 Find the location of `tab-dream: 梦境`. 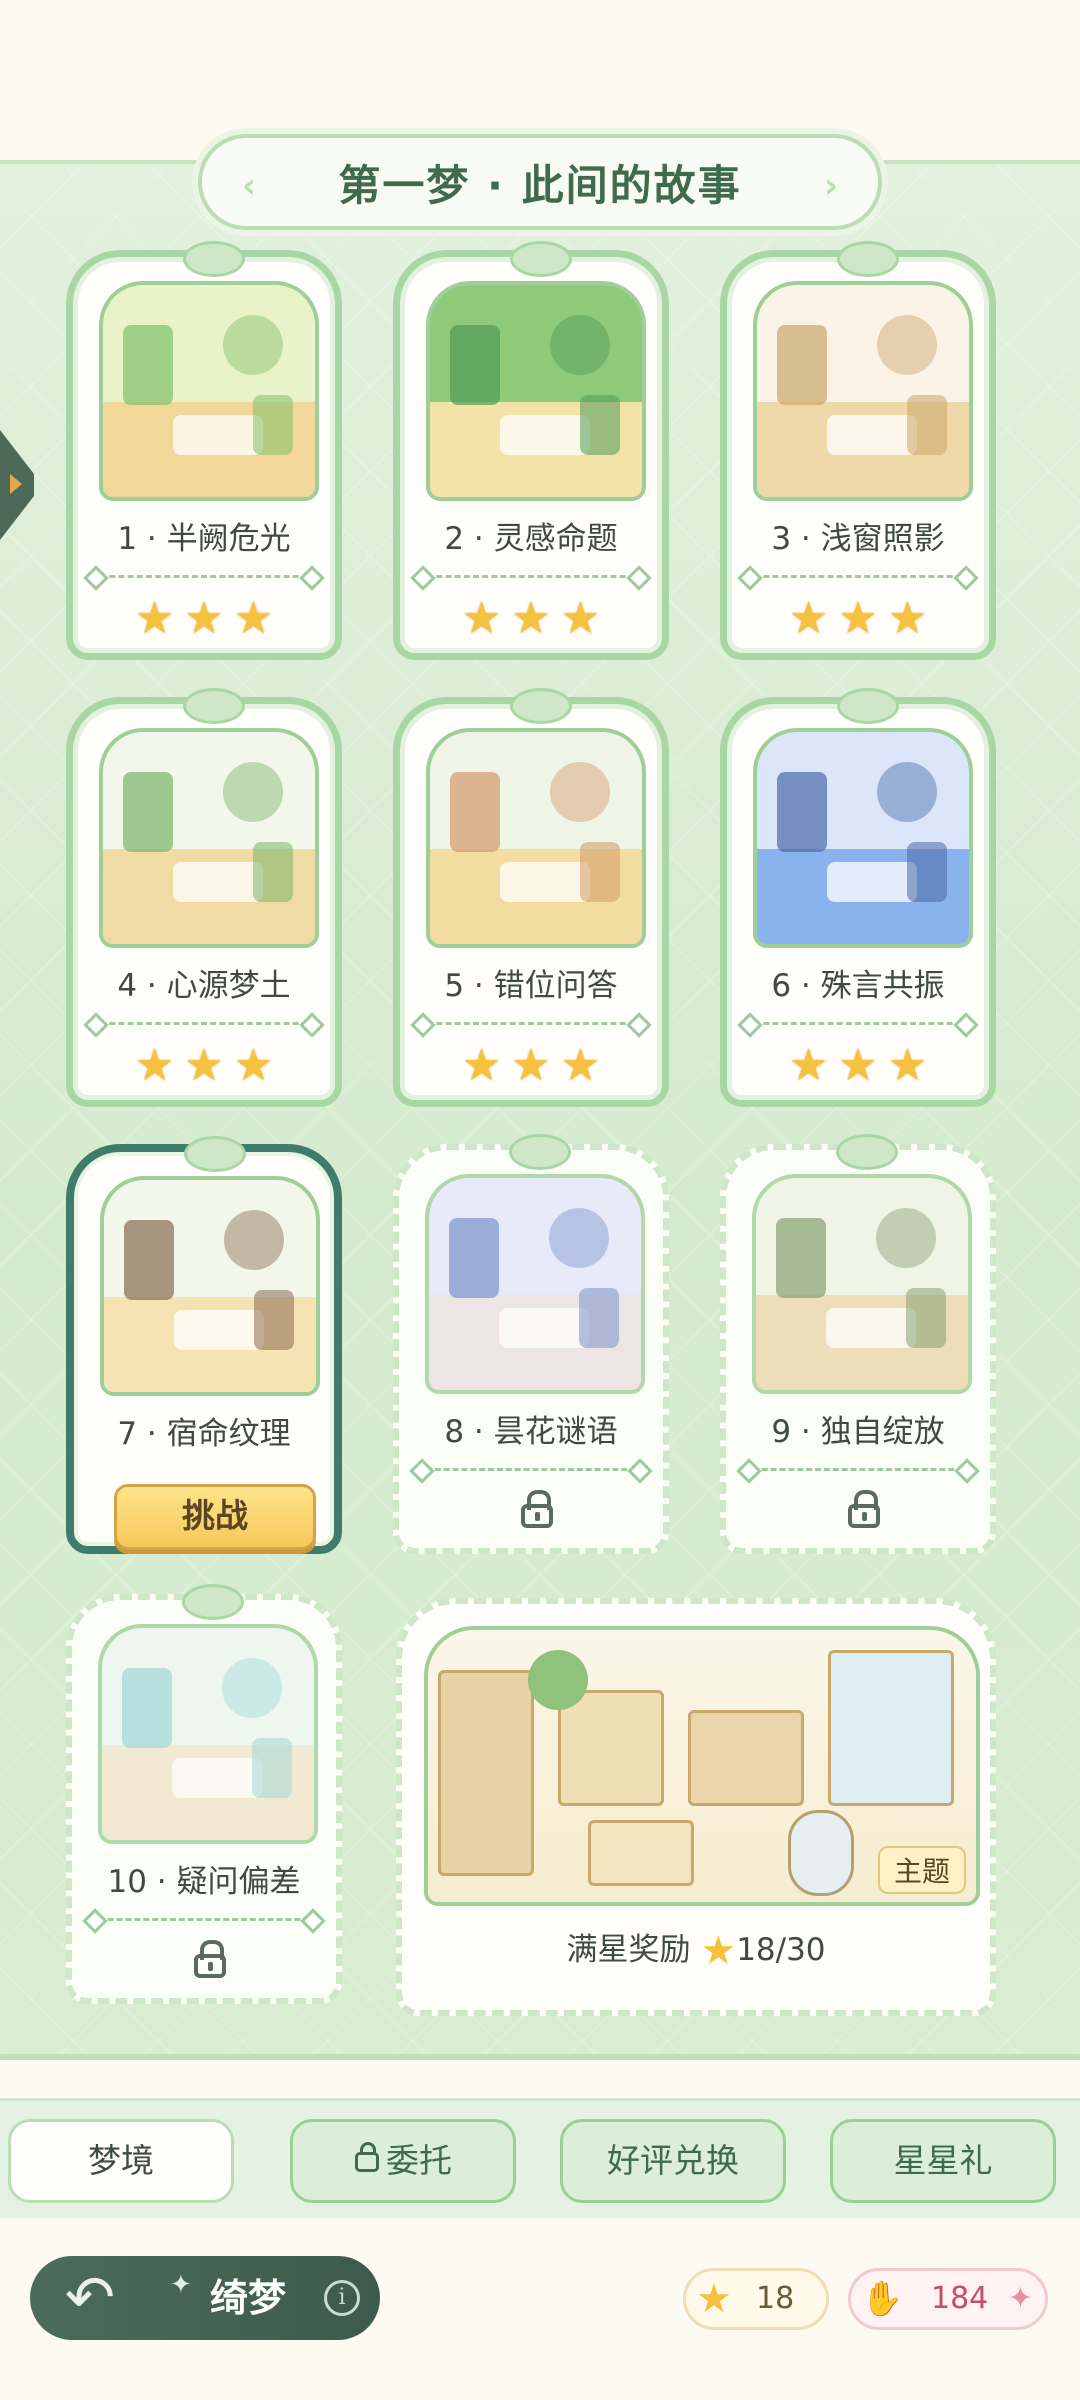

tab-dream: 梦境 is located at coordinates (121, 2161).